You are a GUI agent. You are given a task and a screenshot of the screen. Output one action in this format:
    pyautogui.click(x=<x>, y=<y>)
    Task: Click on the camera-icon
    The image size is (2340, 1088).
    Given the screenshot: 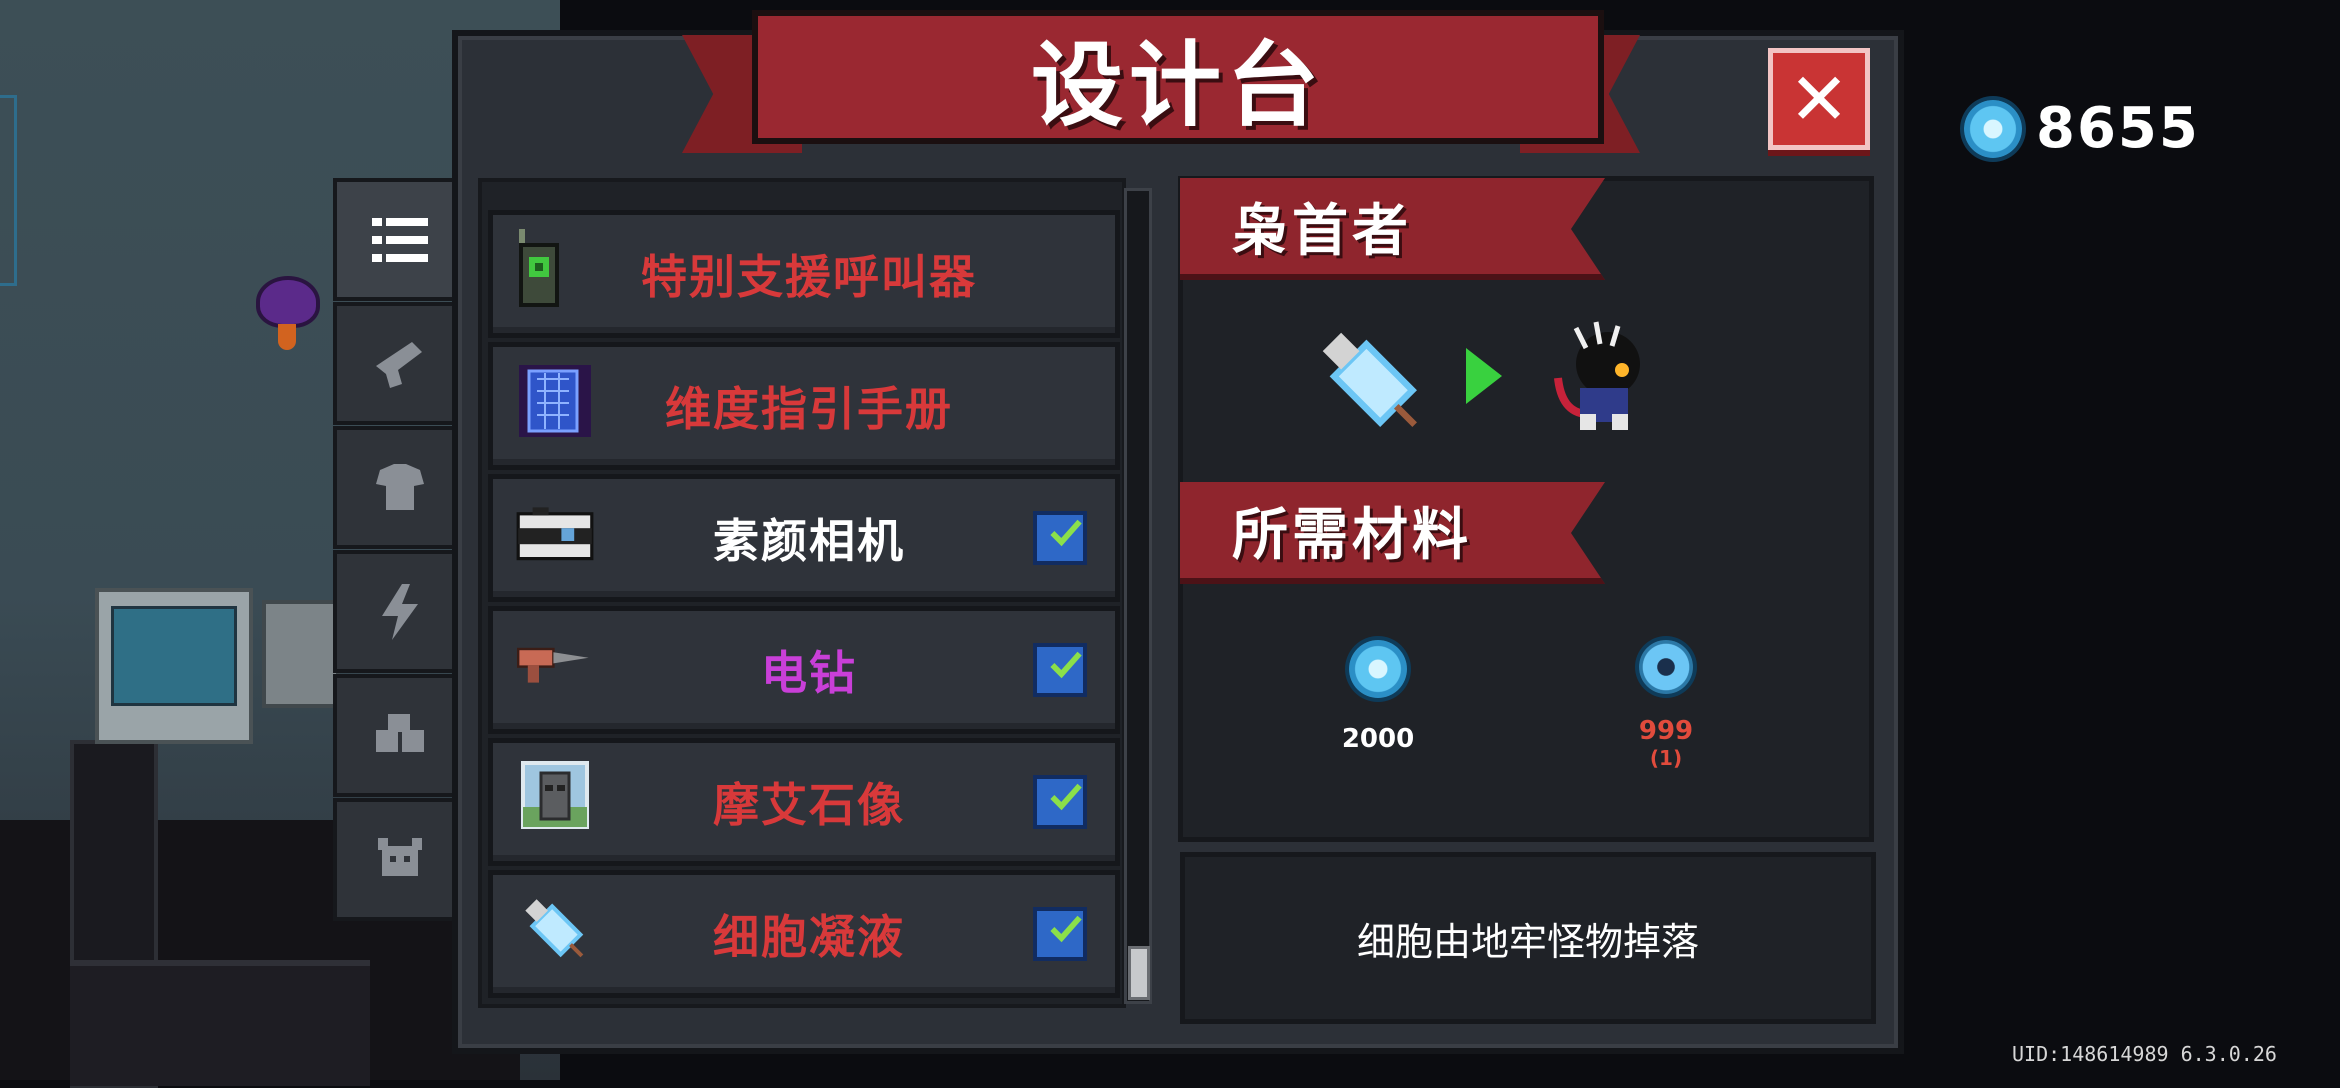 What is the action you would take?
    pyautogui.click(x=555, y=533)
    